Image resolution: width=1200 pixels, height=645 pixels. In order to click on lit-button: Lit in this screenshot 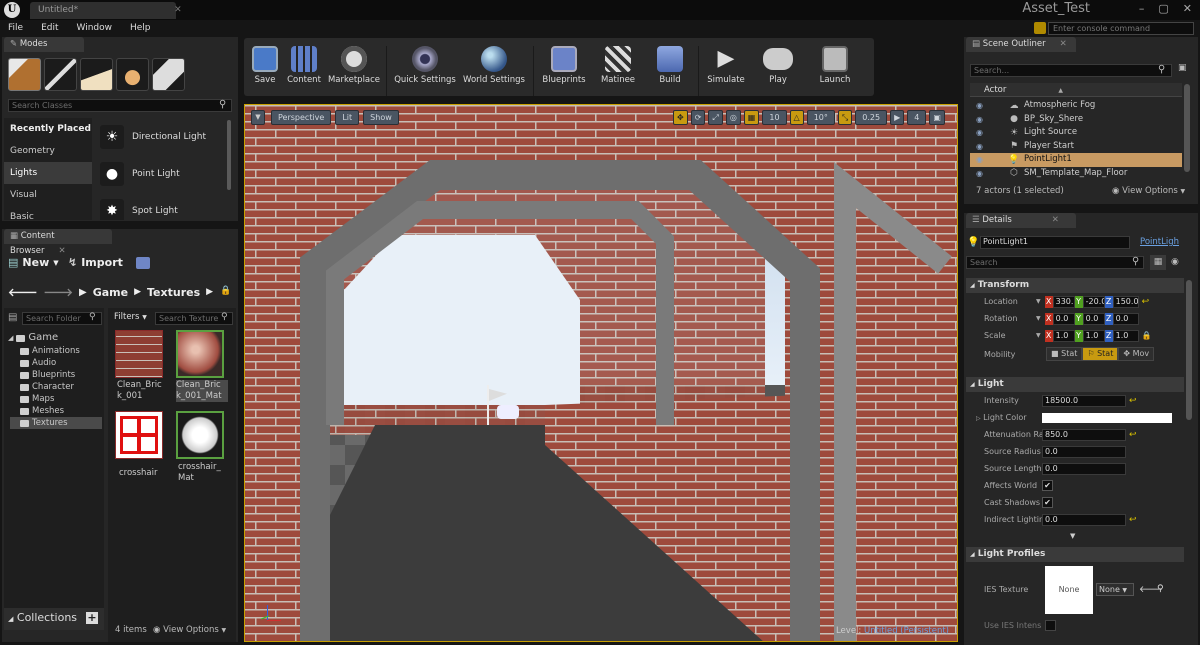, I will do `click(347, 117)`.